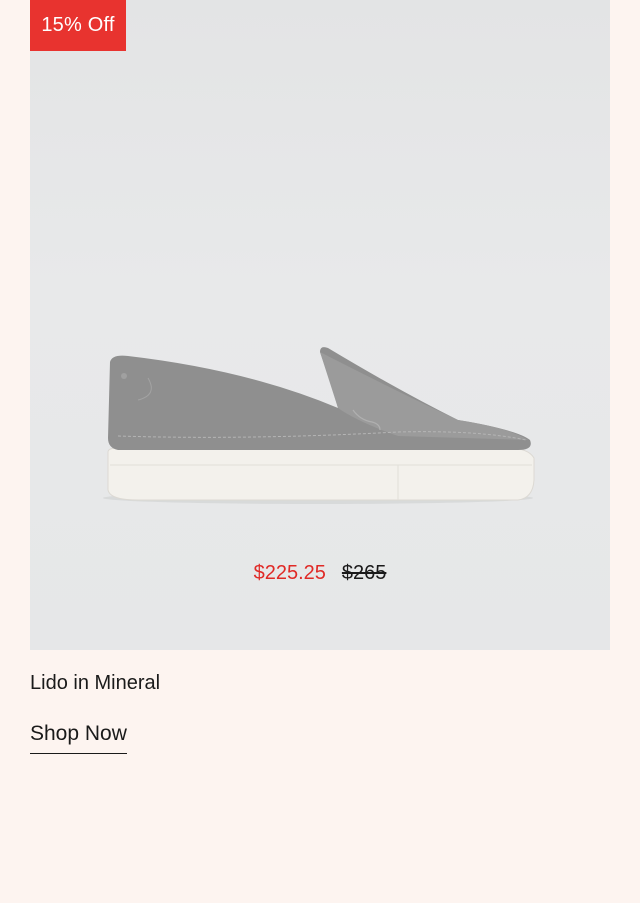 Image resolution: width=640 pixels, height=903 pixels. Describe the element at coordinates (319, 425) in the screenshot. I see `shoe-image` at that location.